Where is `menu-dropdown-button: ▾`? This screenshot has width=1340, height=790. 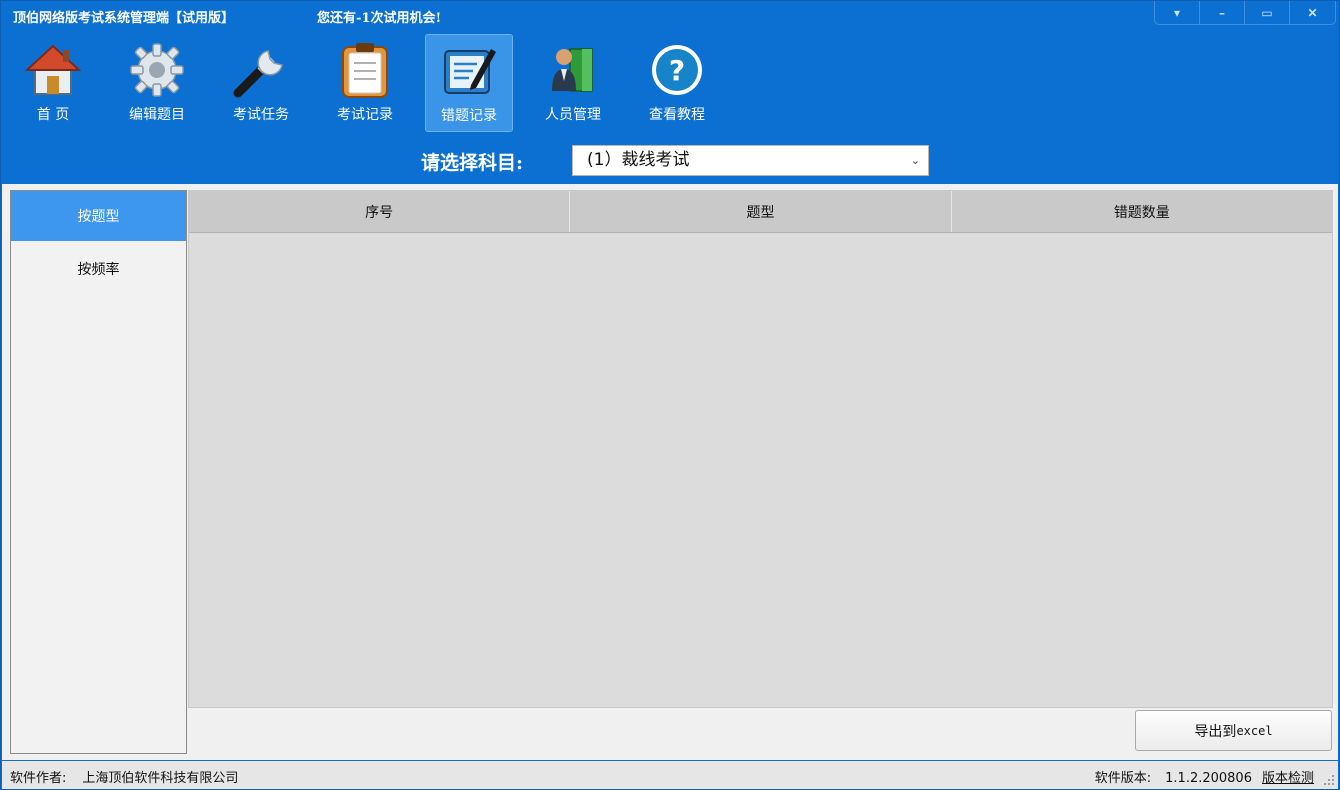
menu-dropdown-button: ▾ is located at coordinates (1177, 12).